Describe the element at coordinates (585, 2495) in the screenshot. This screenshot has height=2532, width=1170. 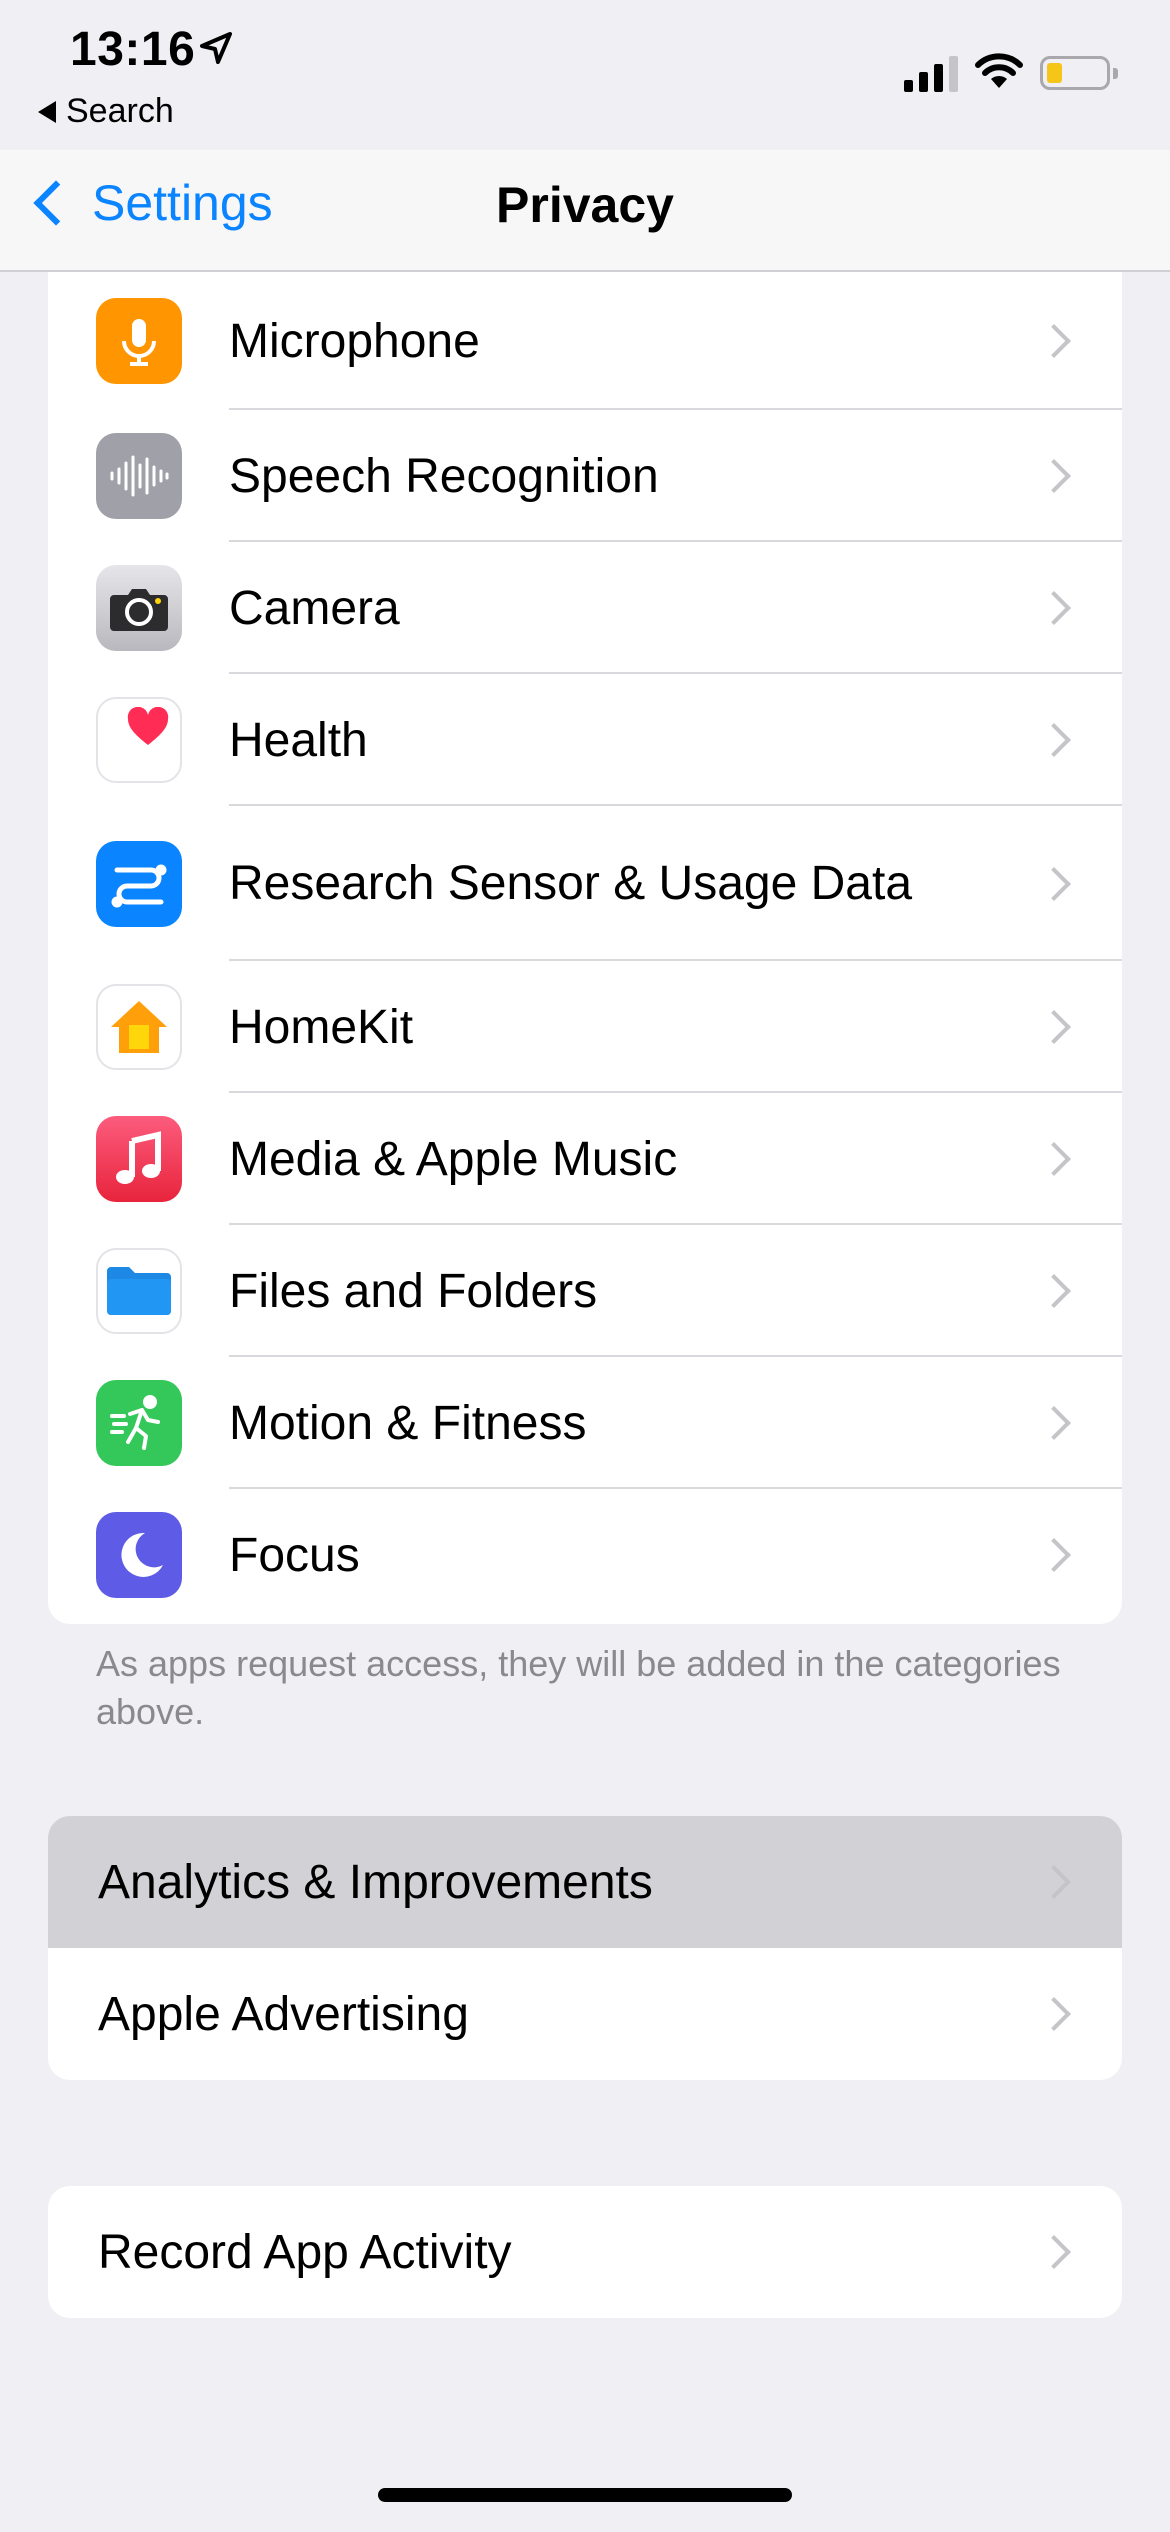
I see `home-indicator` at that location.